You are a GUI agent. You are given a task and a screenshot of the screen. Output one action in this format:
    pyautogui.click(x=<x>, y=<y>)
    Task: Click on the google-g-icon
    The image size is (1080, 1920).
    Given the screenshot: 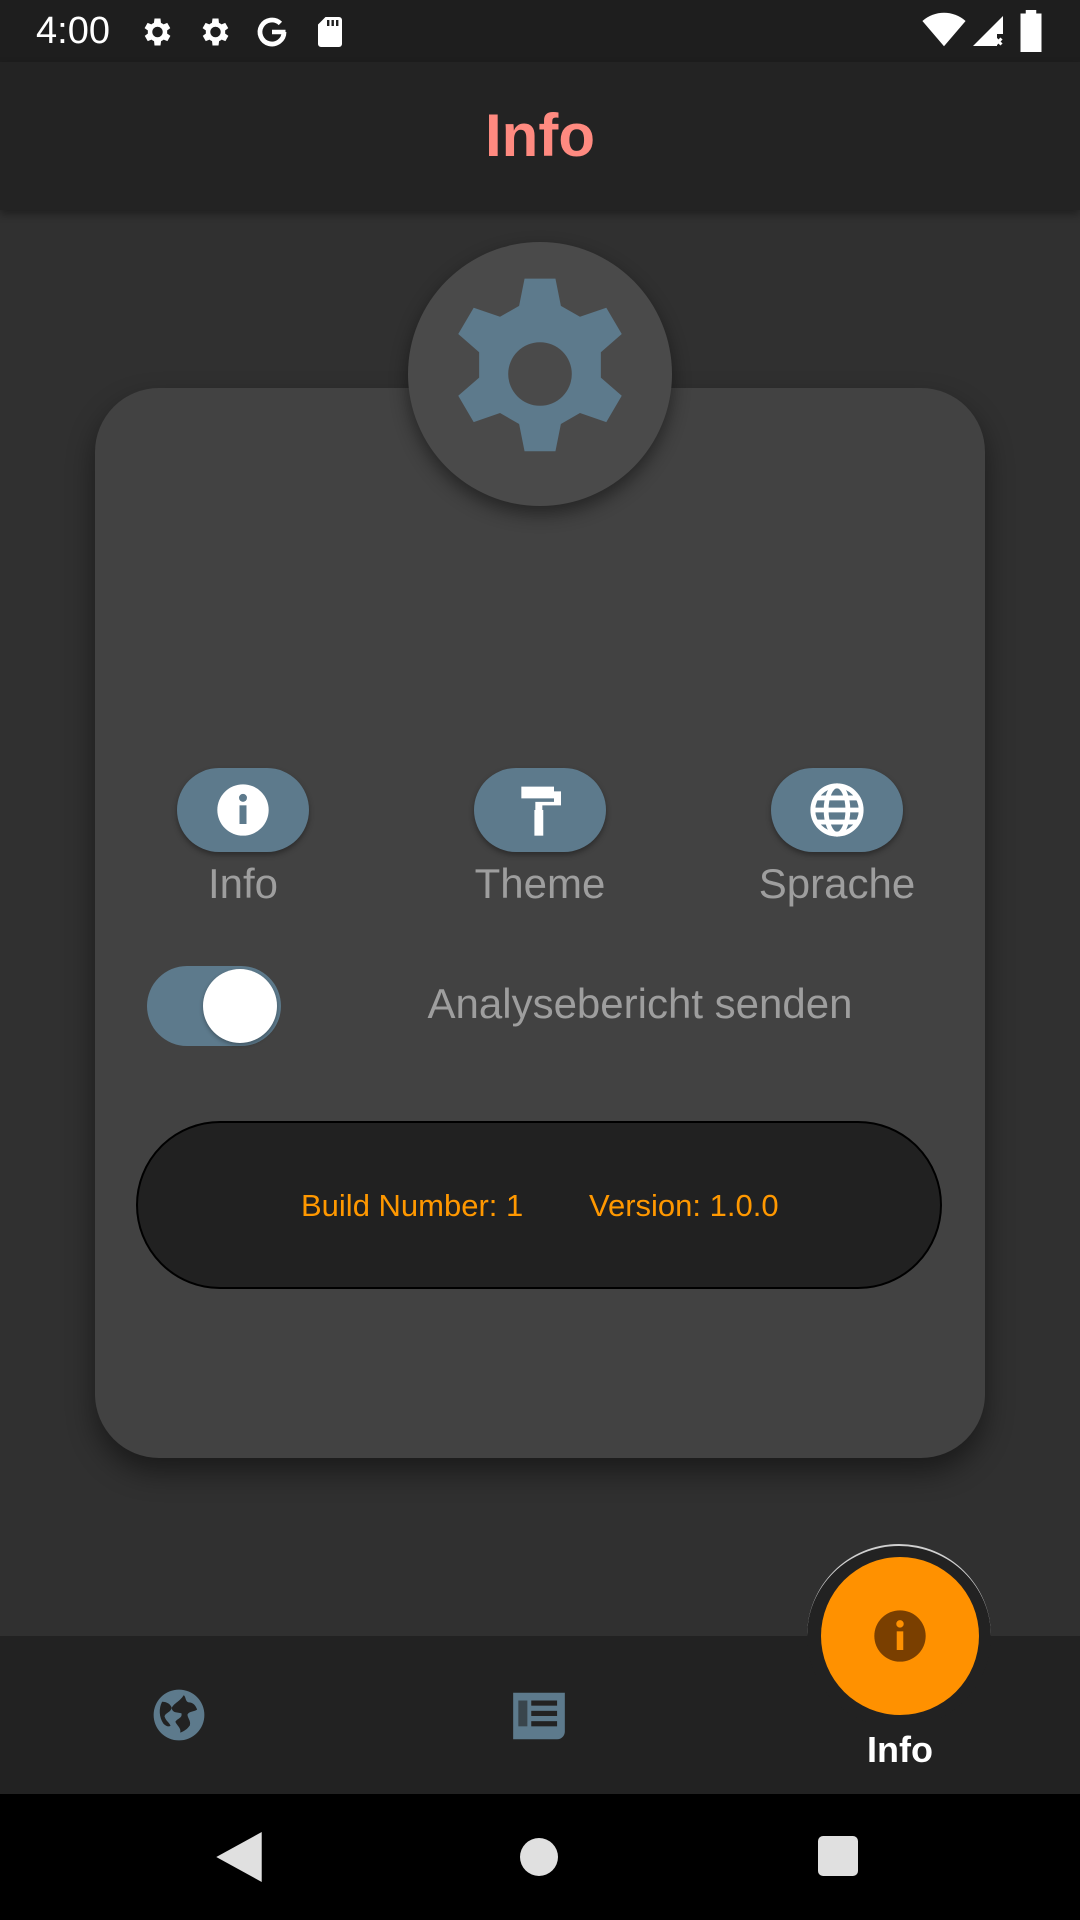 What is the action you would take?
    pyautogui.click(x=272, y=32)
    